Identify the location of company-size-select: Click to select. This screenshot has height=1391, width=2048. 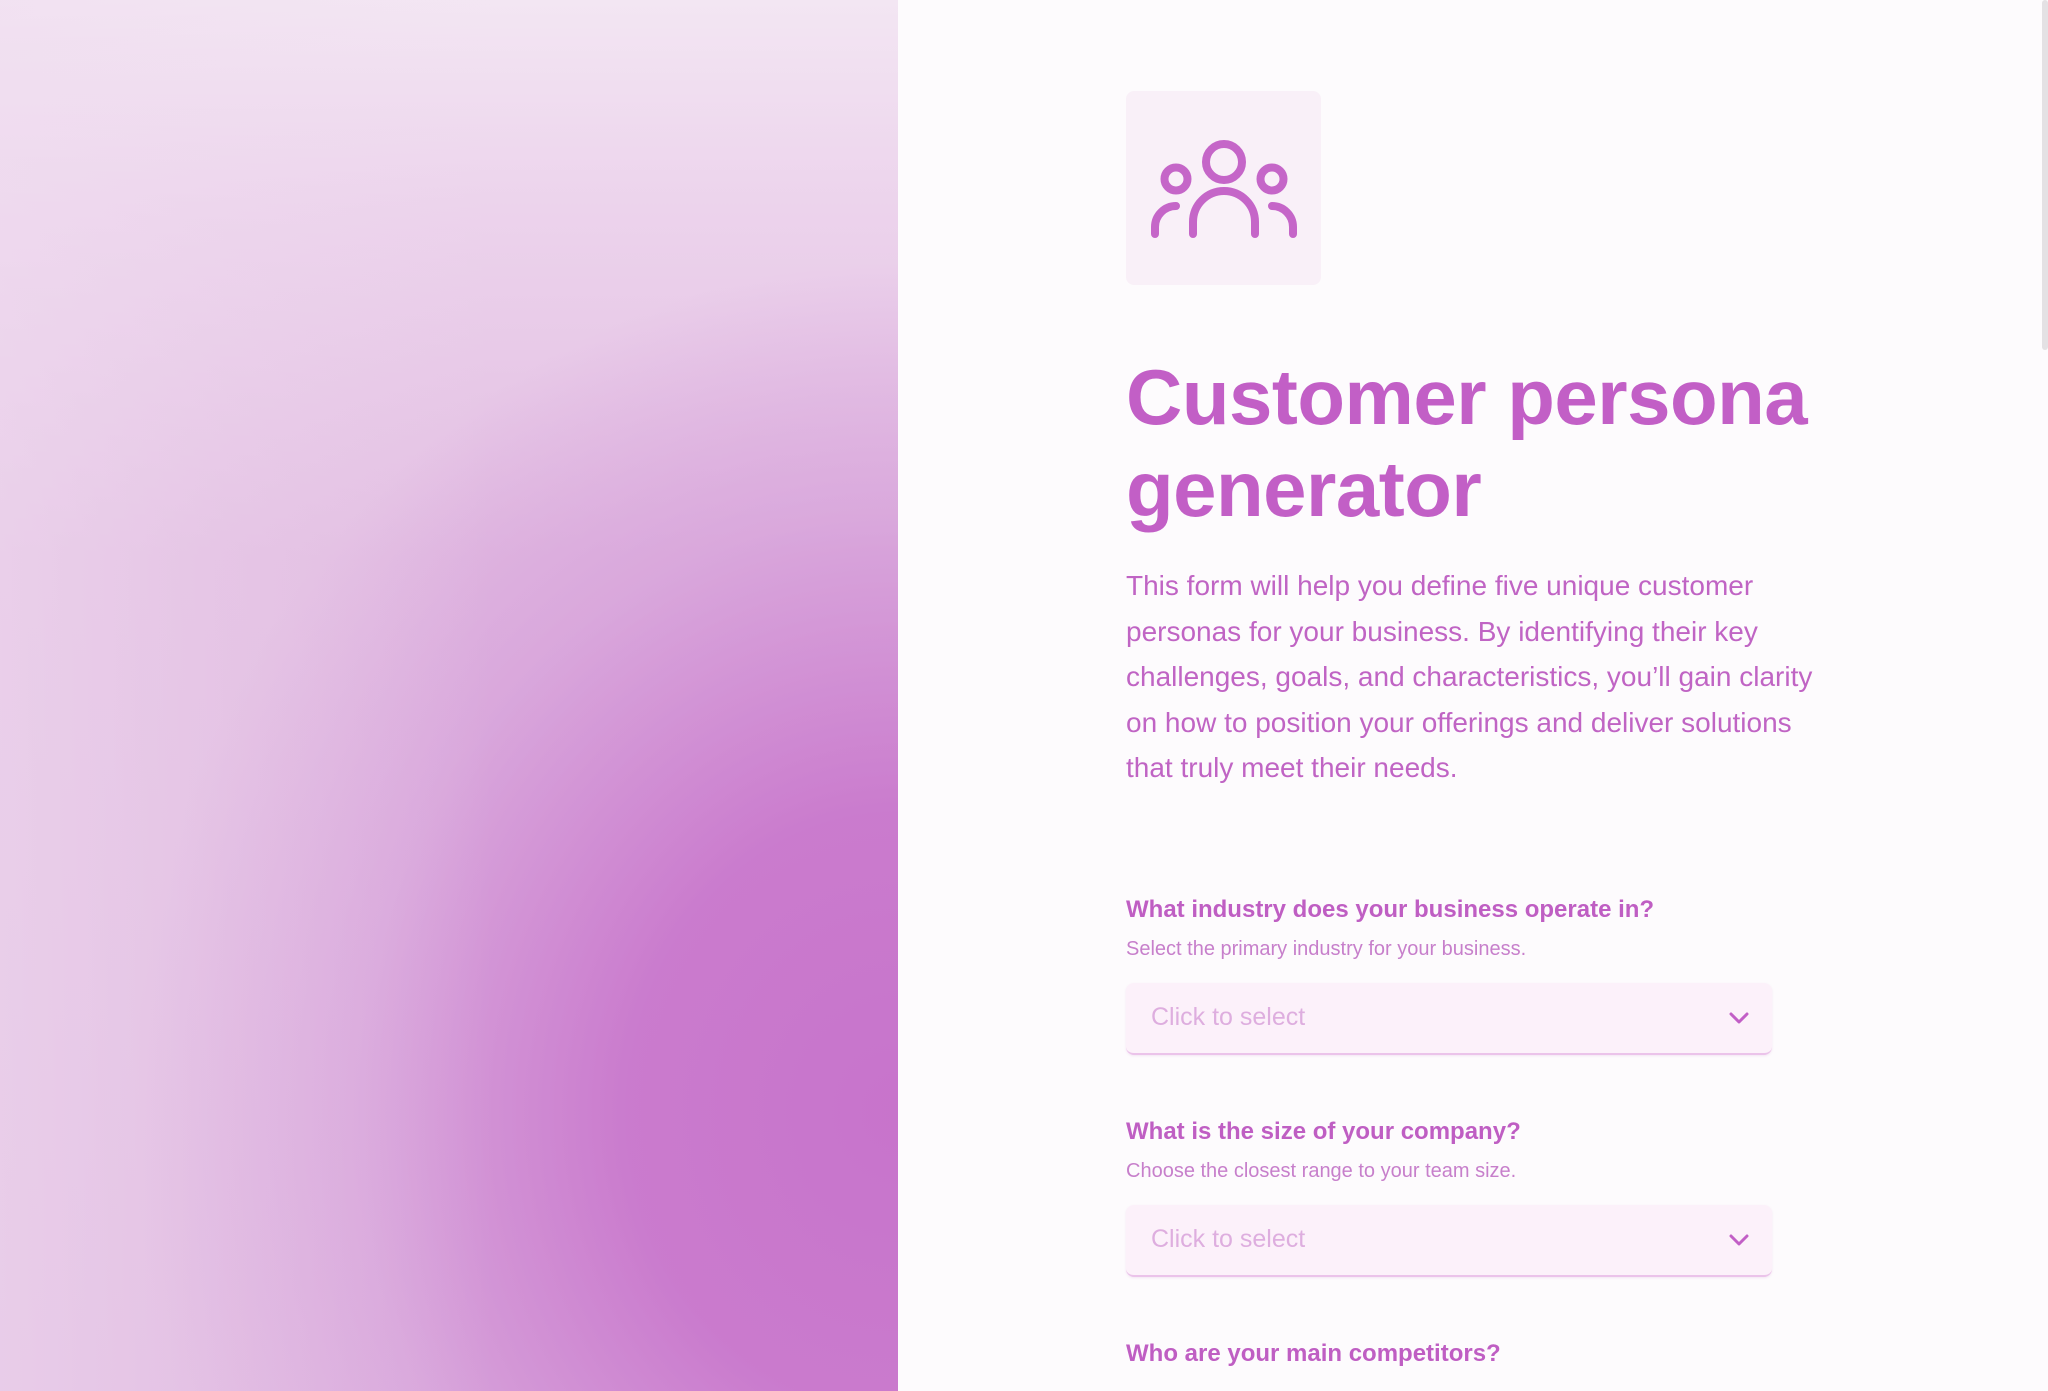
(1449, 1240).